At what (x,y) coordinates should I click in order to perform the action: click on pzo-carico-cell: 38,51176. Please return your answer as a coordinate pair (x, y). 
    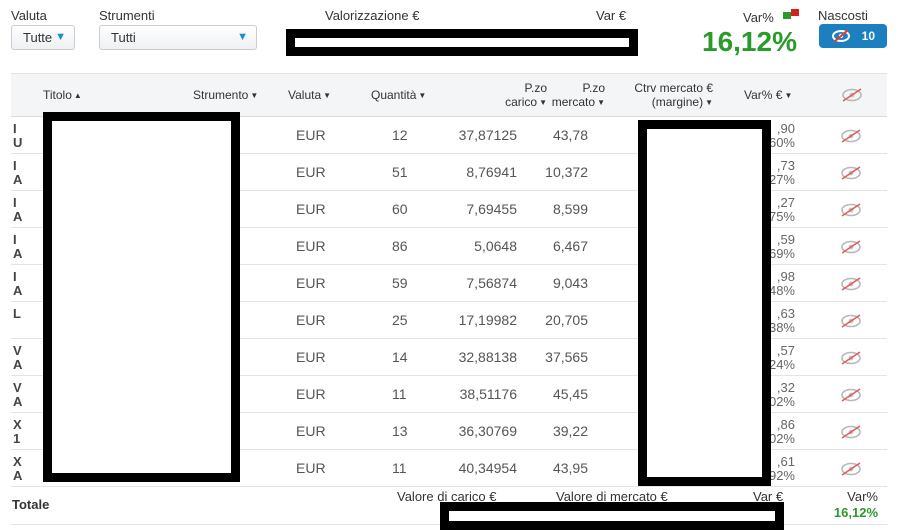
    Looking at the image, I should click on (488, 394).